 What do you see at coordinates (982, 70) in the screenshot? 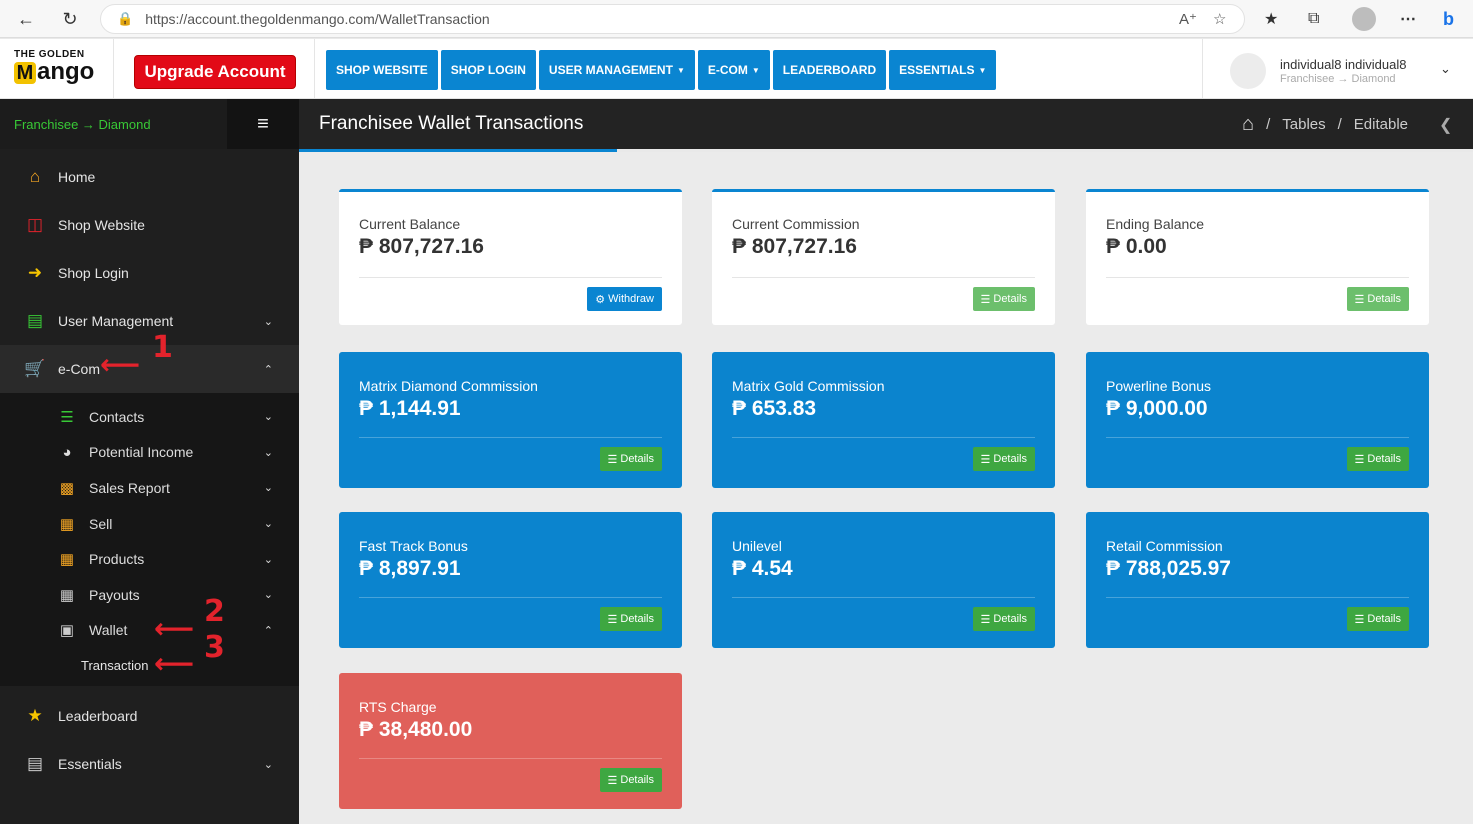
I see `caret-down-icon: ▼` at bounding box center [982, 70].